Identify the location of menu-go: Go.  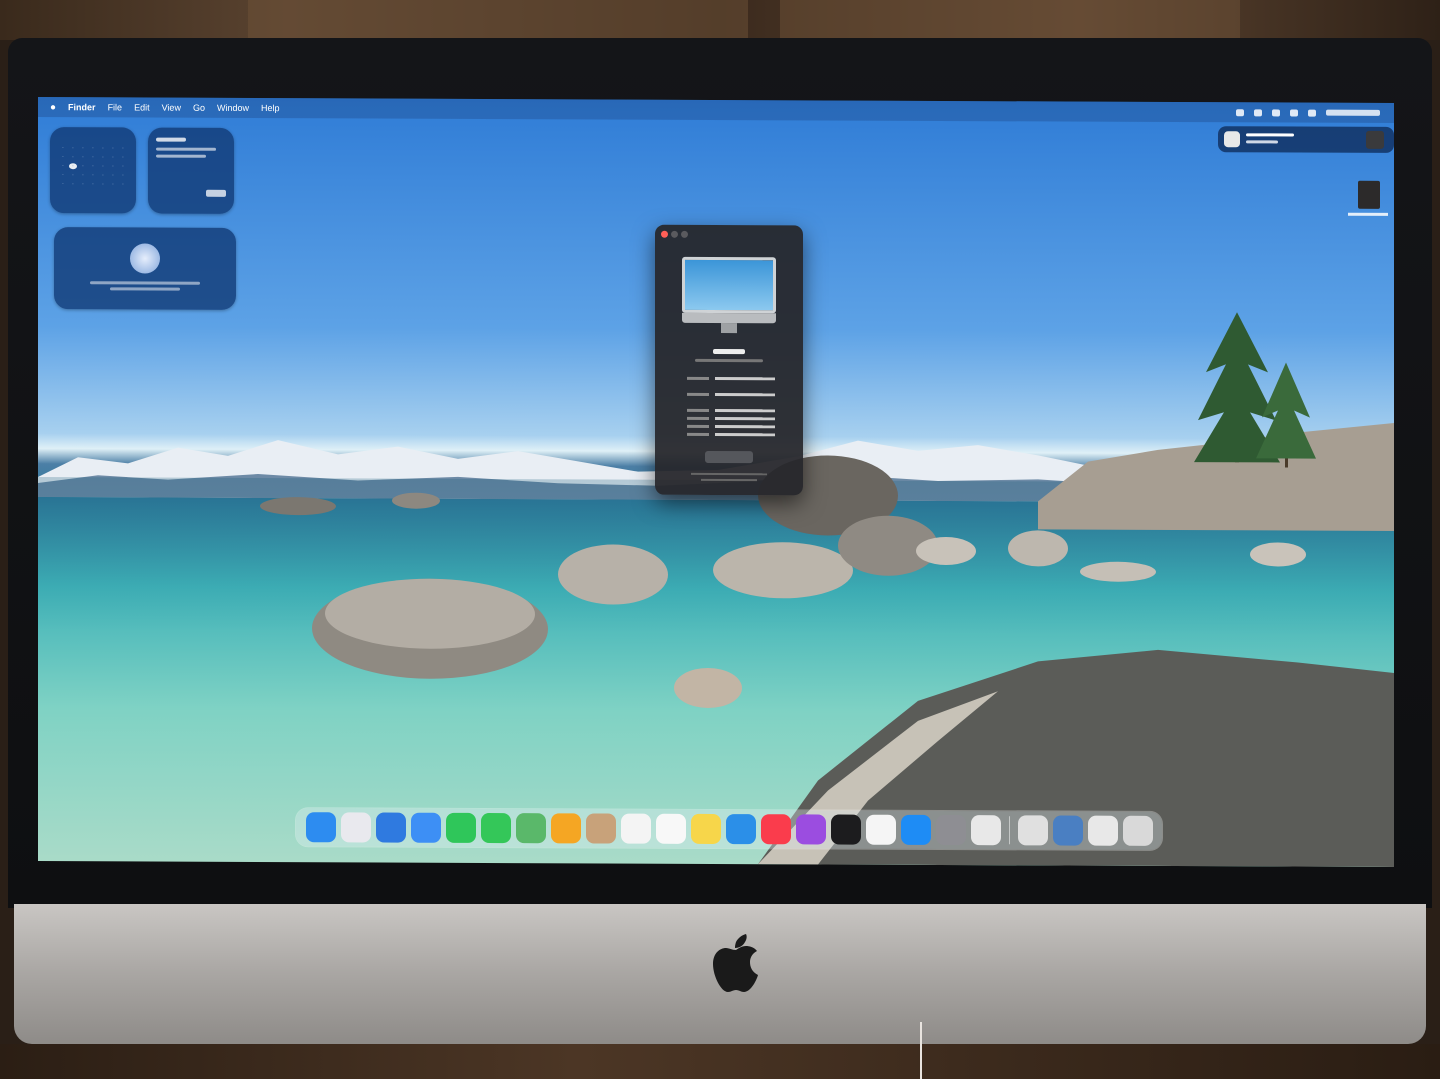
(199, 108).